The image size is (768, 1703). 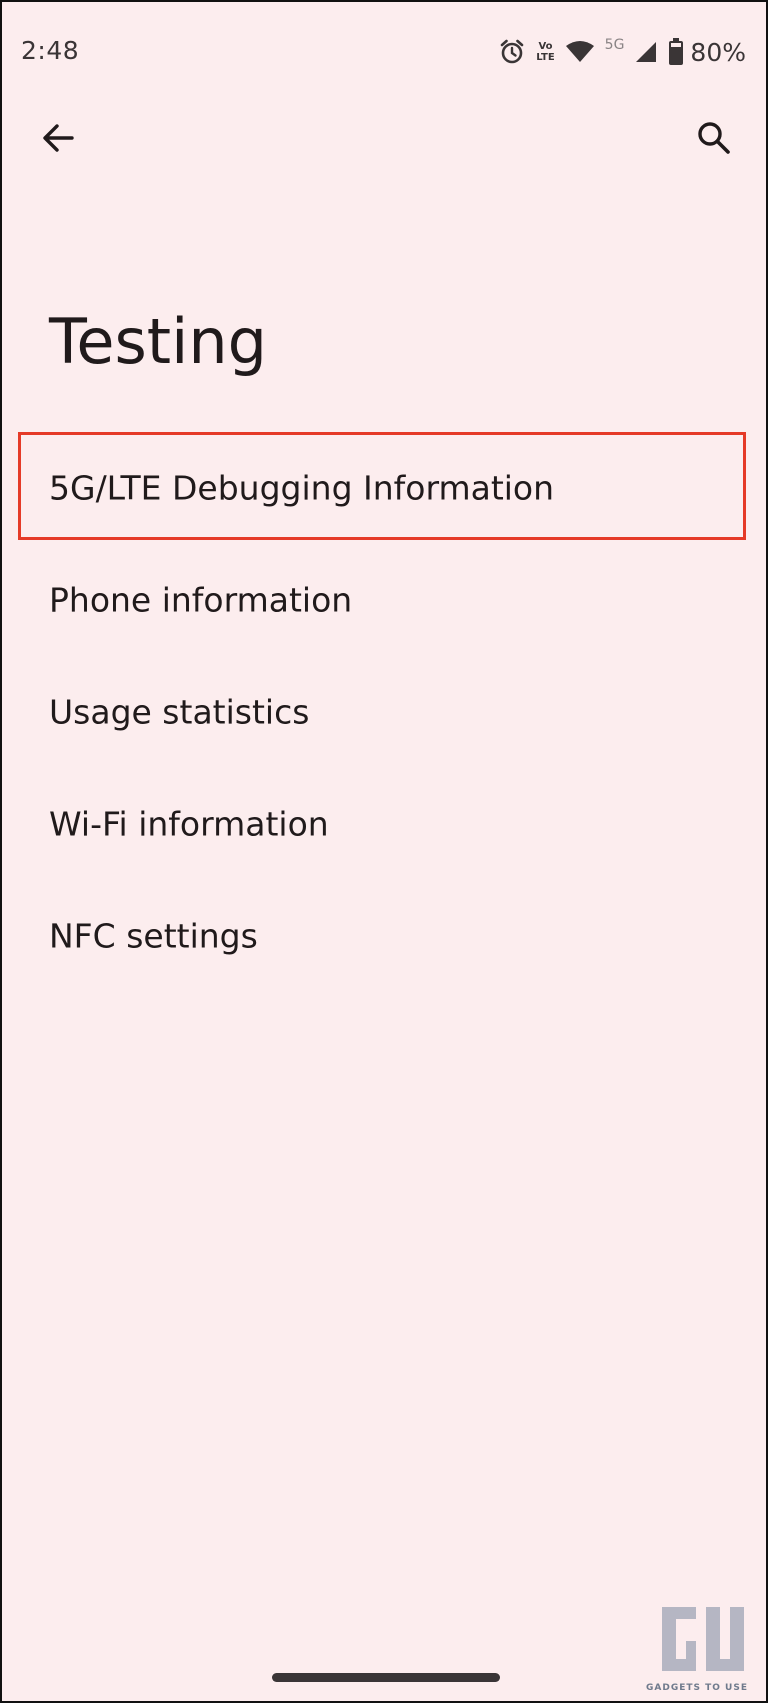 I want to click on settings-item-phone-information: Phone information, so click(x=384, y=600).